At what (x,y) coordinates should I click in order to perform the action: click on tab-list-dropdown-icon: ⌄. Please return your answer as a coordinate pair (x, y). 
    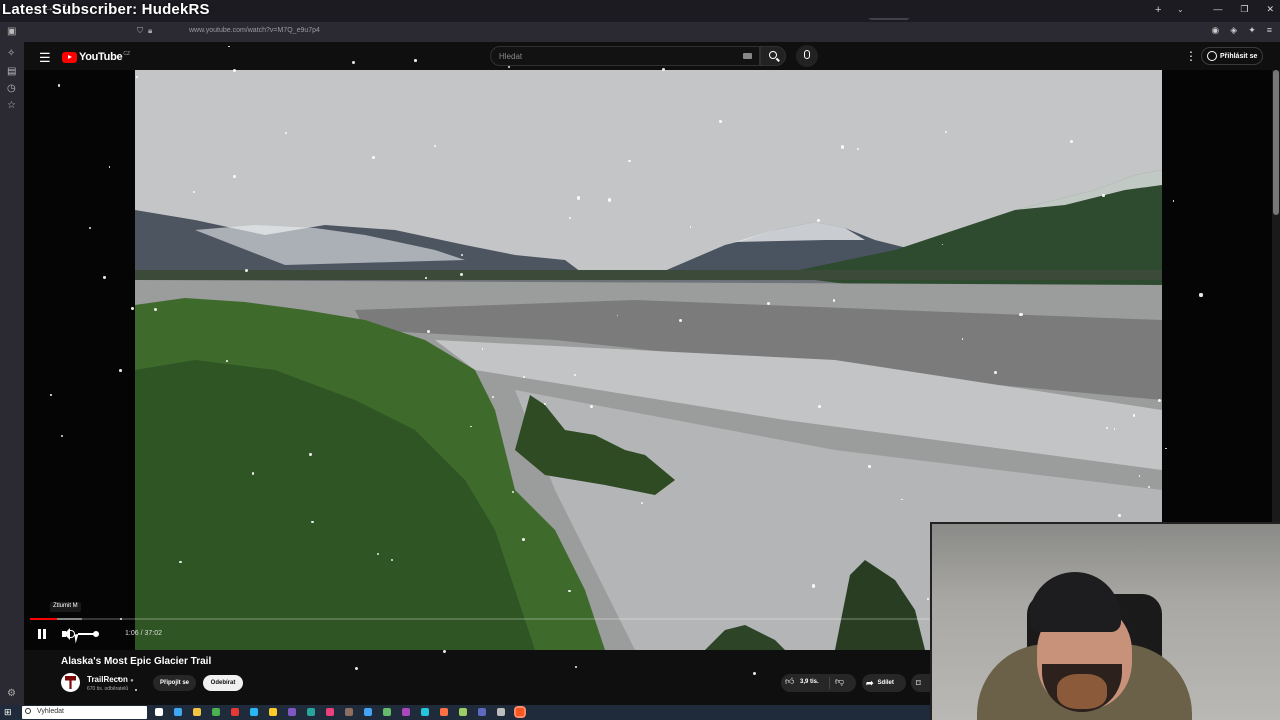
    Looking at the image, I should click on (1180, 9).